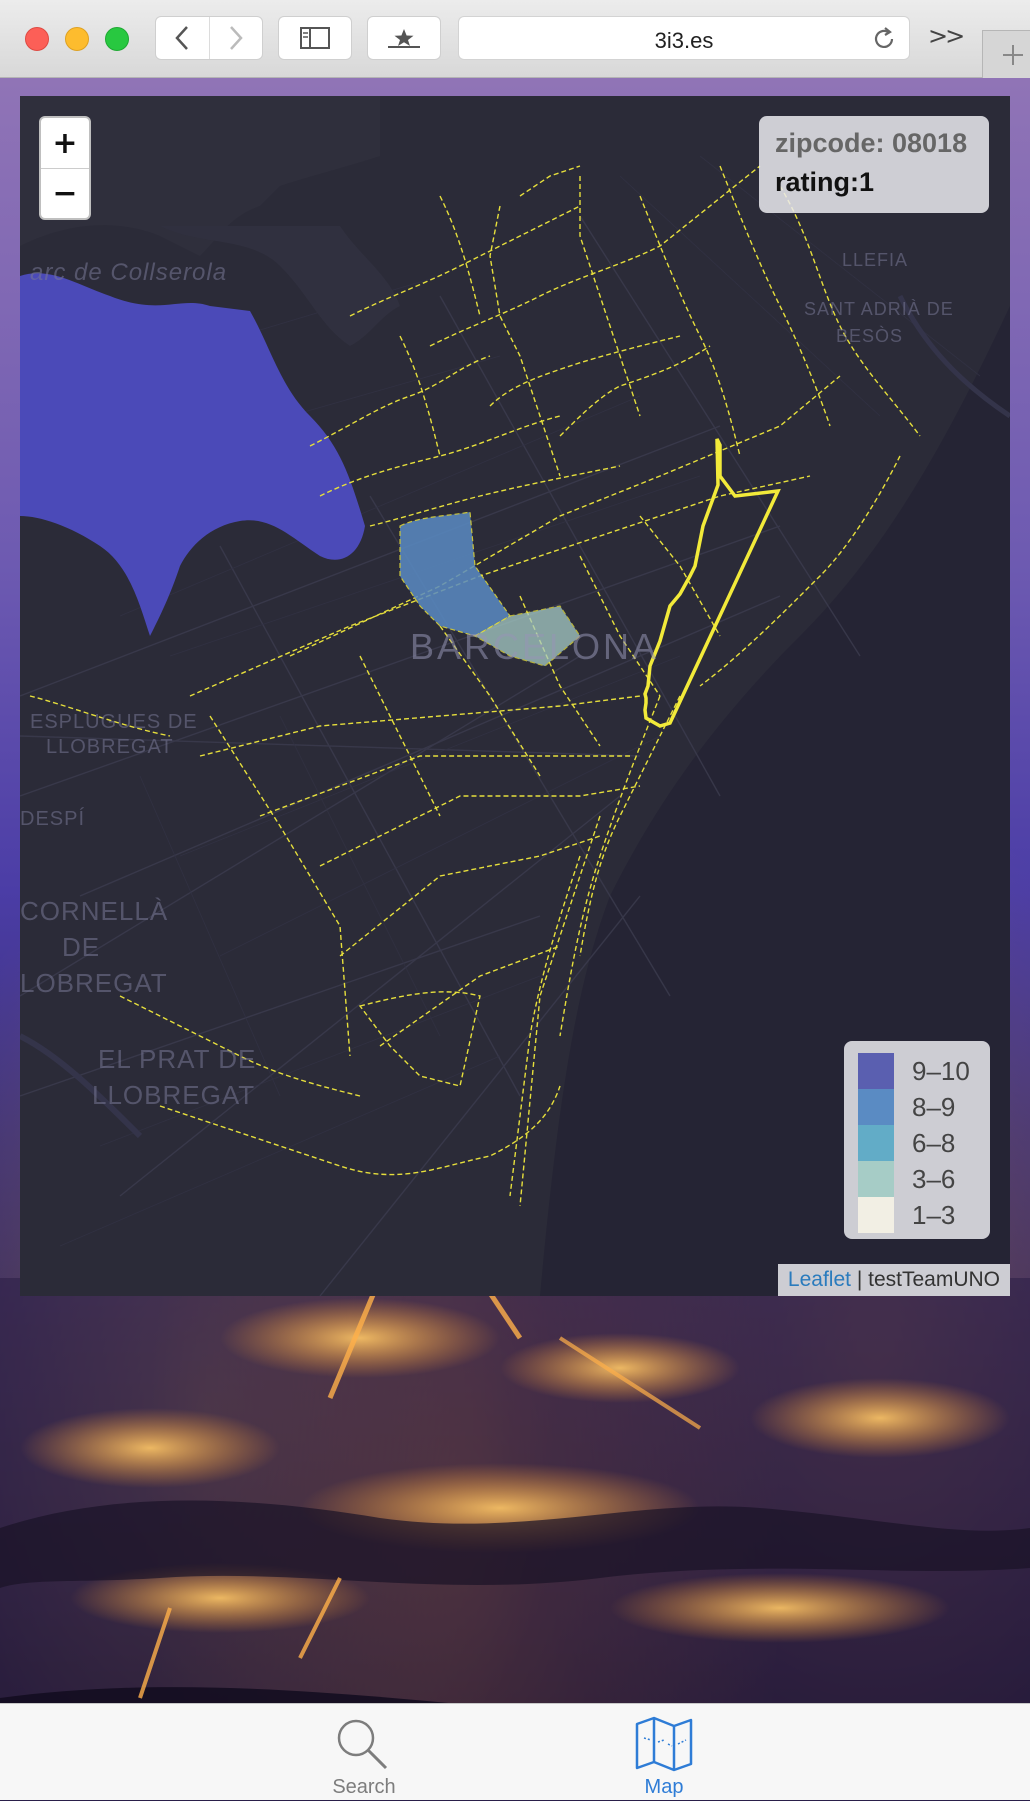 Image resolution: width=1030 pixels, height=1801 pixels. I want to click on forward-button, so click(235, 38).